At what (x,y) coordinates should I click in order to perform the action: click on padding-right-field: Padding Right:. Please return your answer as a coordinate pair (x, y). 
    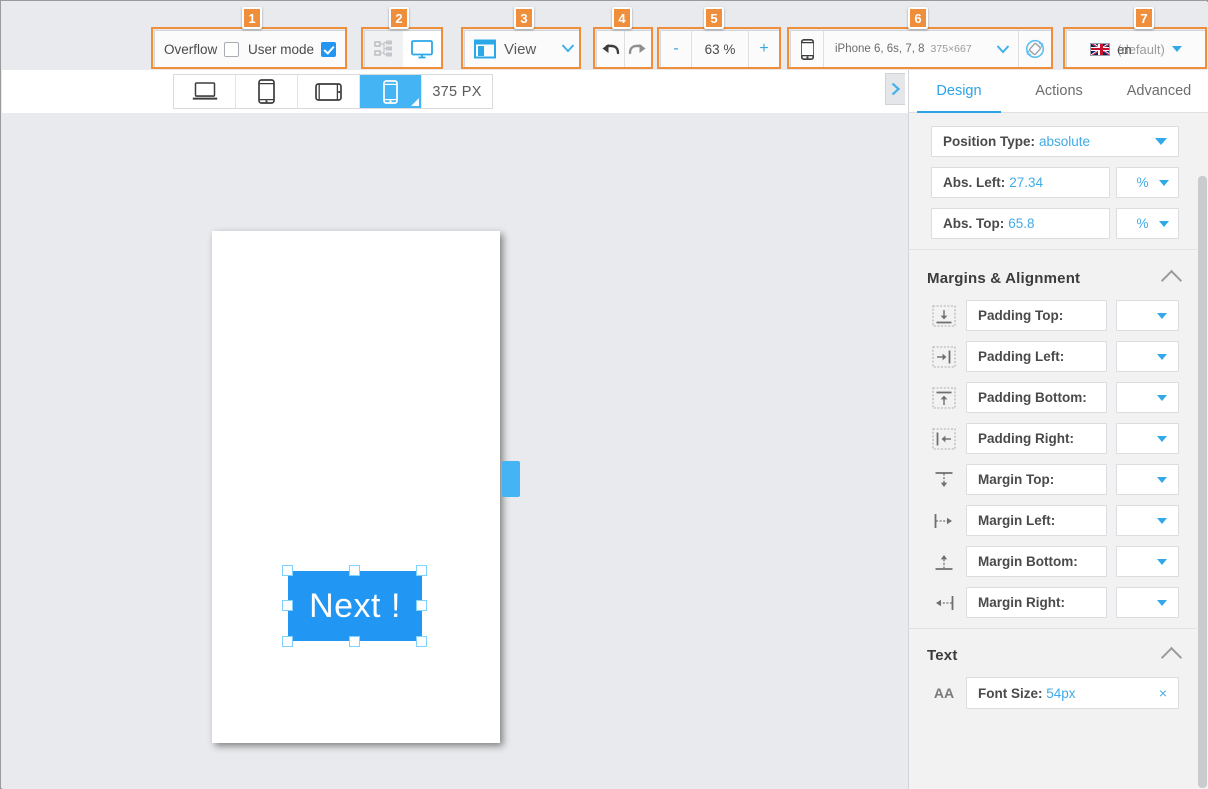
    Looking at the image, I should click on (1036, 438).